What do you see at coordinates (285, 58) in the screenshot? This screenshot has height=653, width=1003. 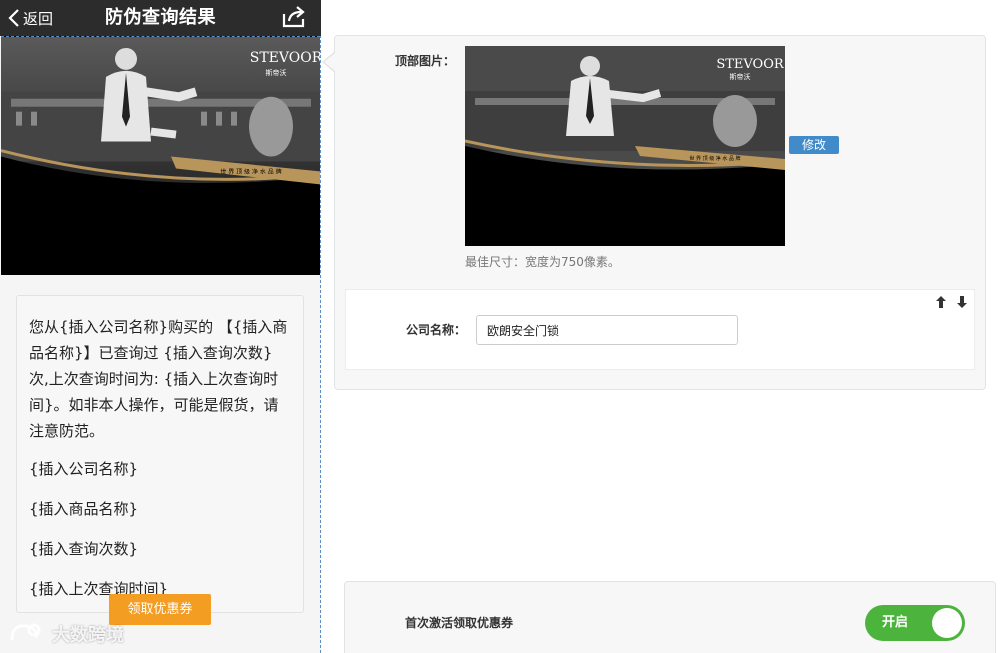 I see `brand-name: STEVOOR` at bounding box center [285, 58].